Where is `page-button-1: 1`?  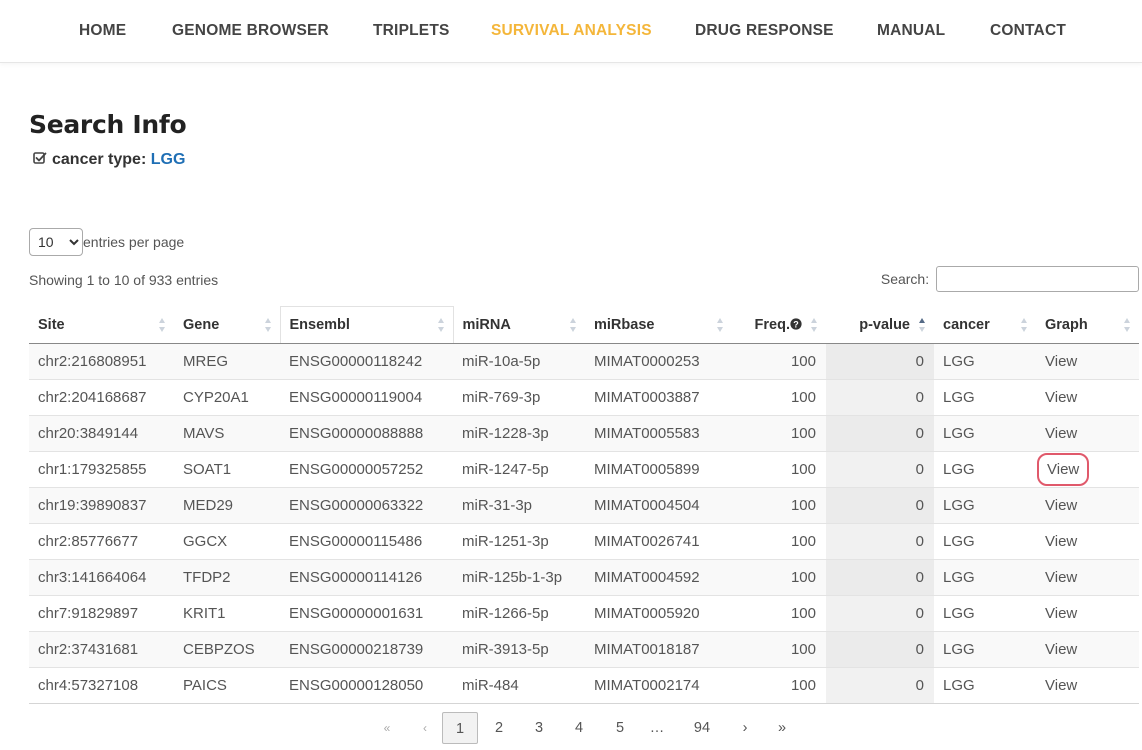 page-button-1: 1 is located at coordinates (460, 728).